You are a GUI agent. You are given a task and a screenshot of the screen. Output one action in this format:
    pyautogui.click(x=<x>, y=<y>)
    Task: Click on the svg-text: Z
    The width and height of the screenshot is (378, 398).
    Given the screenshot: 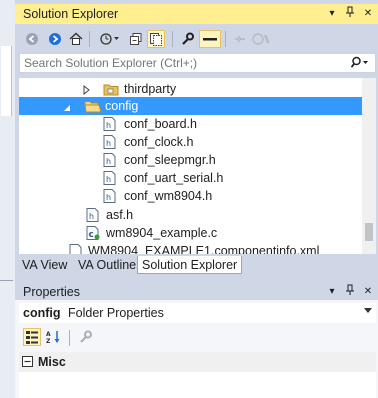 What is the action you would take?
    pyautogui.click(x=48, y=341)
    